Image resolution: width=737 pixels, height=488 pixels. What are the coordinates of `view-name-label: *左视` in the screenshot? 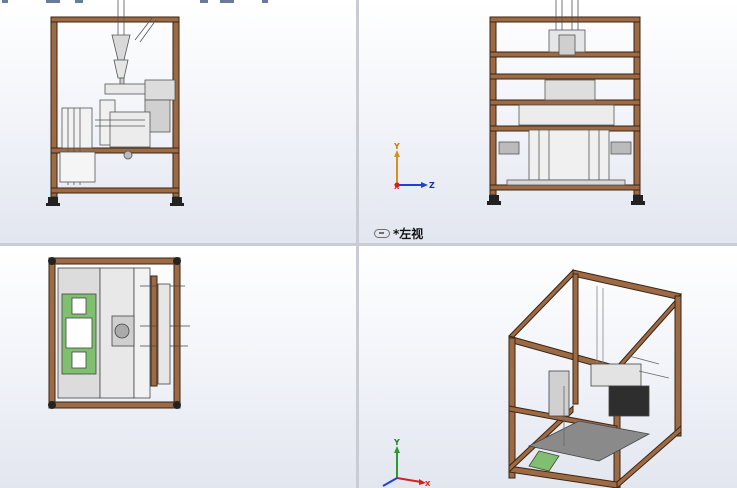 It's located at (399, 233).